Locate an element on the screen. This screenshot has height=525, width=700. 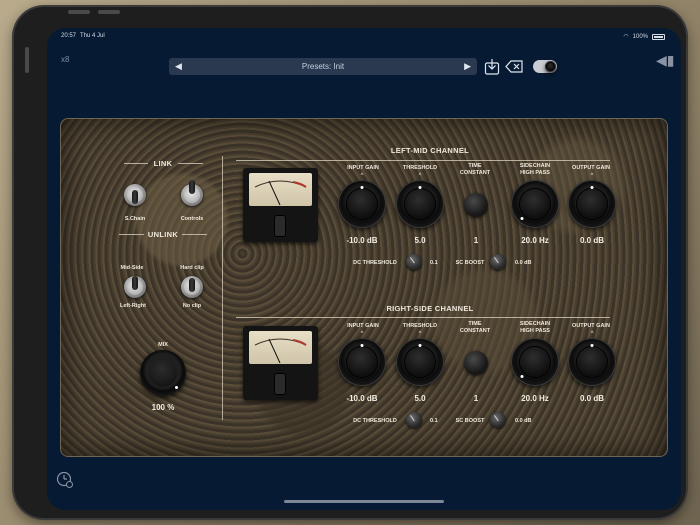
mix-label: MIX is located at coordinates (163, 345).